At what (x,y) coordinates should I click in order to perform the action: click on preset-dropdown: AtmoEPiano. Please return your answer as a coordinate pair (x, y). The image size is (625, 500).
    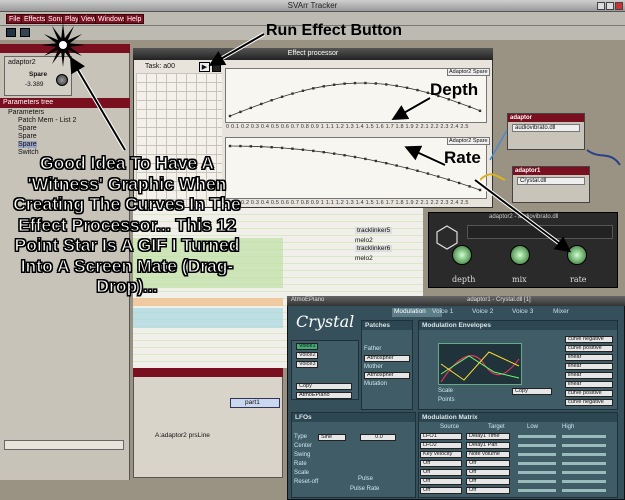
    Looking at the image, I should click on (324, 395).